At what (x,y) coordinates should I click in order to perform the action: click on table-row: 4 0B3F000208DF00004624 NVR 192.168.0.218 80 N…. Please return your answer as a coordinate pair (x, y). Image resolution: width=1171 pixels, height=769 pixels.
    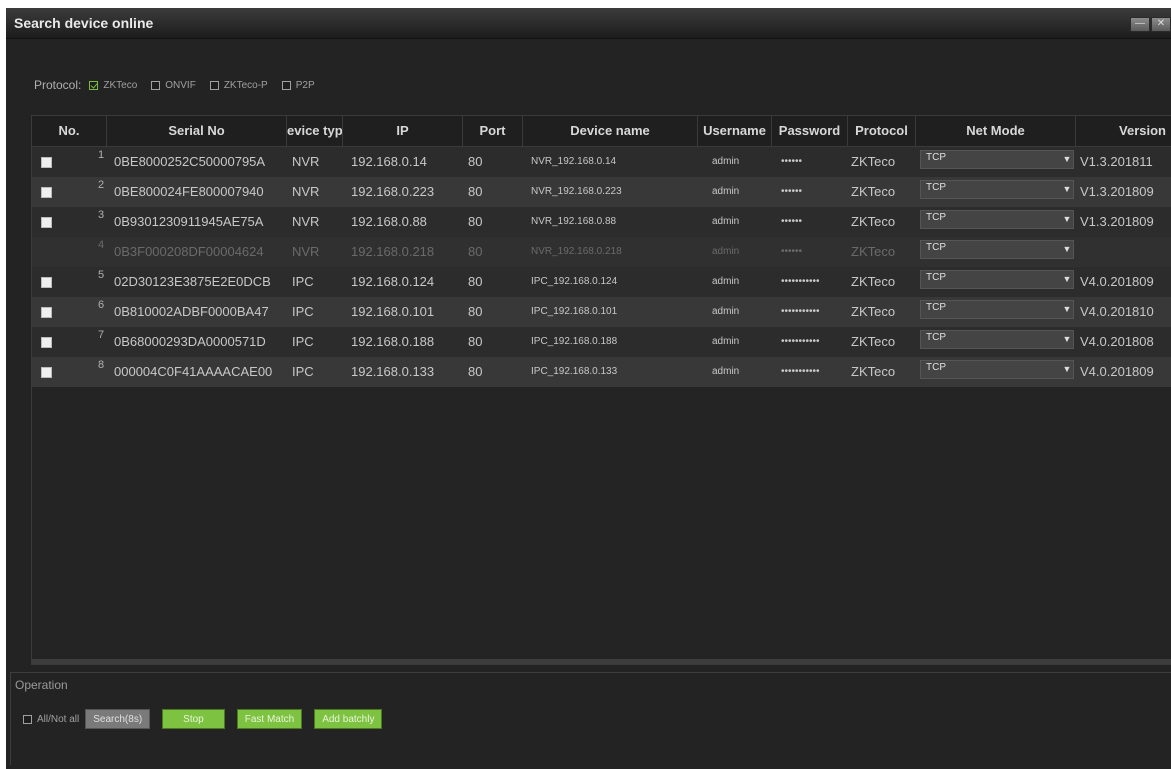
    Looking at the image, I should click on (601, 252).